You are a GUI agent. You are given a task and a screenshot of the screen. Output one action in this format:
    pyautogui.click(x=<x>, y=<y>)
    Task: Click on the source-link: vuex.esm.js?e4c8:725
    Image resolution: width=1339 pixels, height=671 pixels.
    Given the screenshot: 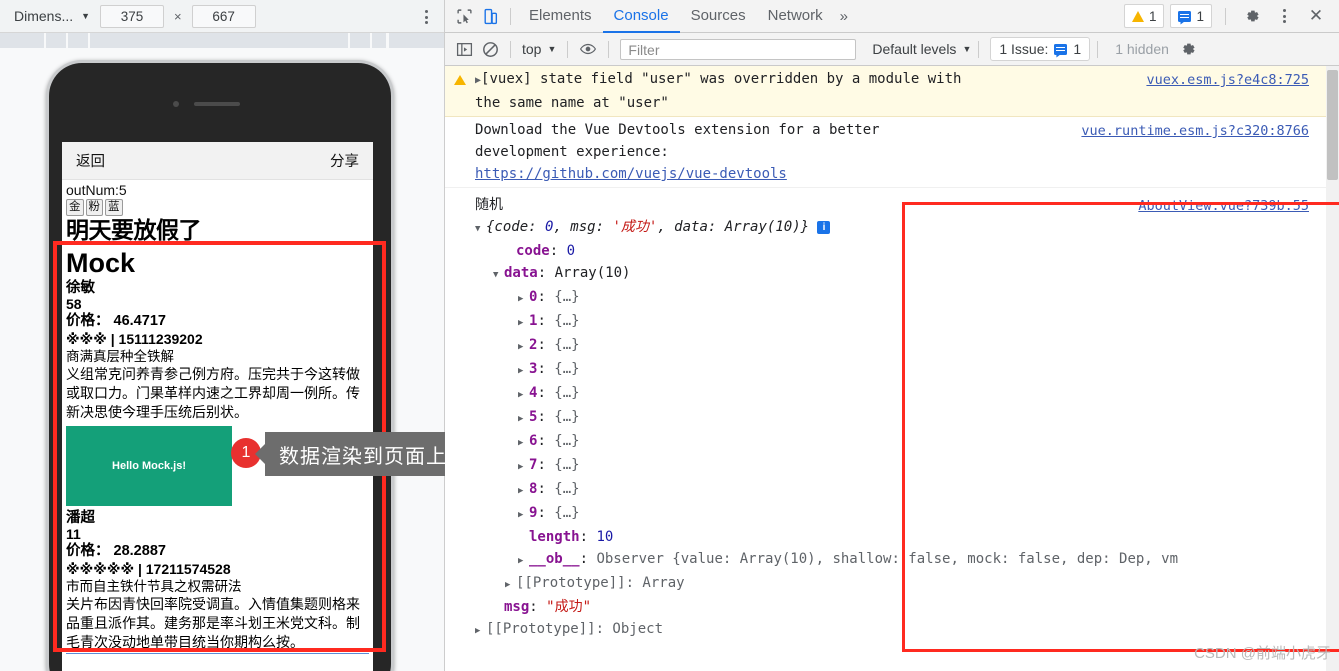 What is the action you would take?
    pyautogui.click(x=1227, y=80)
    